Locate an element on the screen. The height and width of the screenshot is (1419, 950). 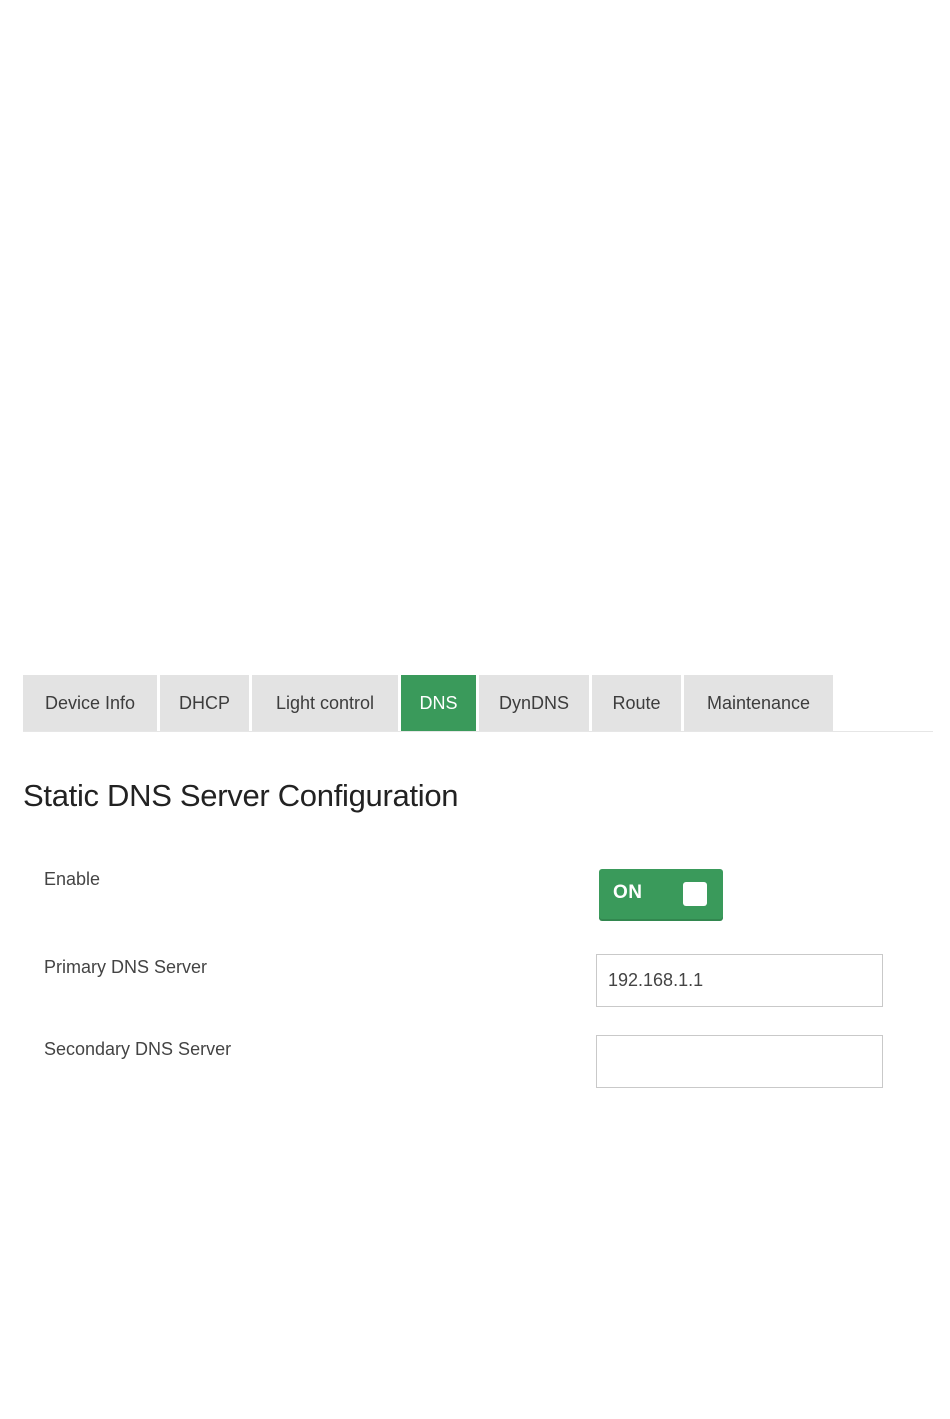
page-title: Static DNS Server Configuration is located at coordinates (241, 795).